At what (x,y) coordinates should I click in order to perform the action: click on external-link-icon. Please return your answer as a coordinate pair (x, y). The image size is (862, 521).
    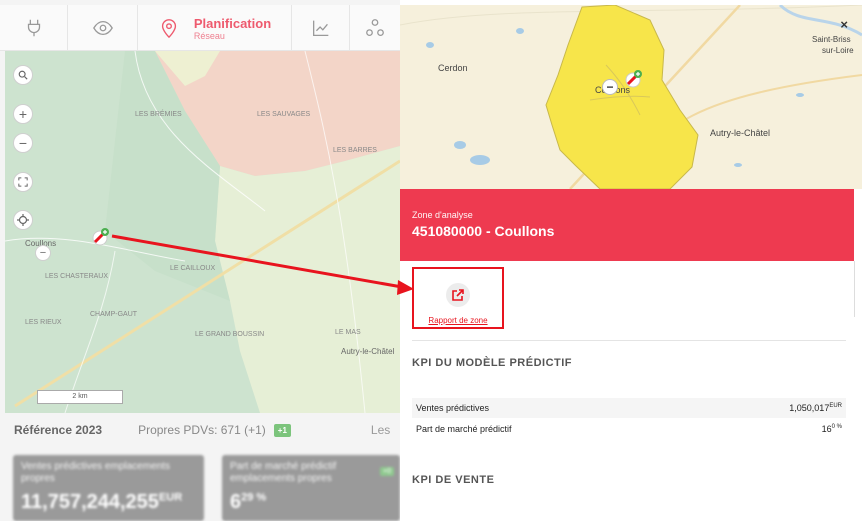
    Looking at the image, I should click on (458, 295).